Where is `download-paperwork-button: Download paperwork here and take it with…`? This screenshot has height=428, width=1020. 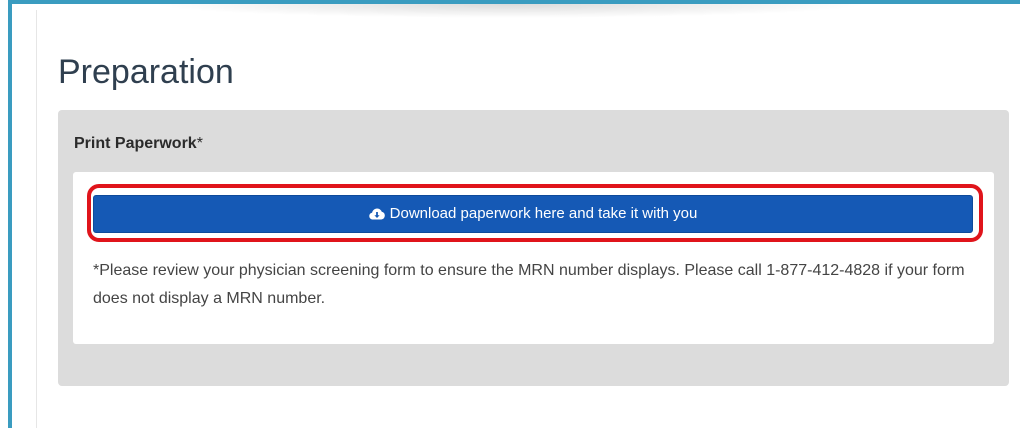 download-paperwork-button: Download paperwork here and take it with… is located at coordinates (533, 214).